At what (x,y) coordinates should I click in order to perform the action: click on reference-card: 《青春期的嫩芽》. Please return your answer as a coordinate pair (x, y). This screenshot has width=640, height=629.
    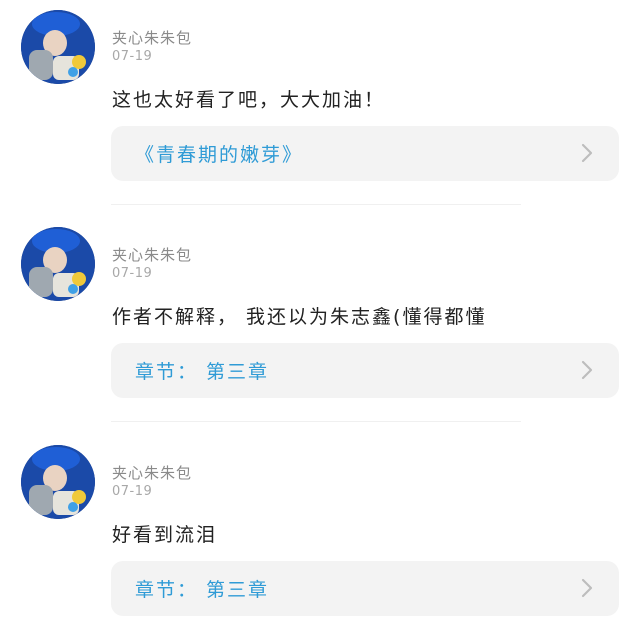
    Looking at the image, I should click on (365, 153).